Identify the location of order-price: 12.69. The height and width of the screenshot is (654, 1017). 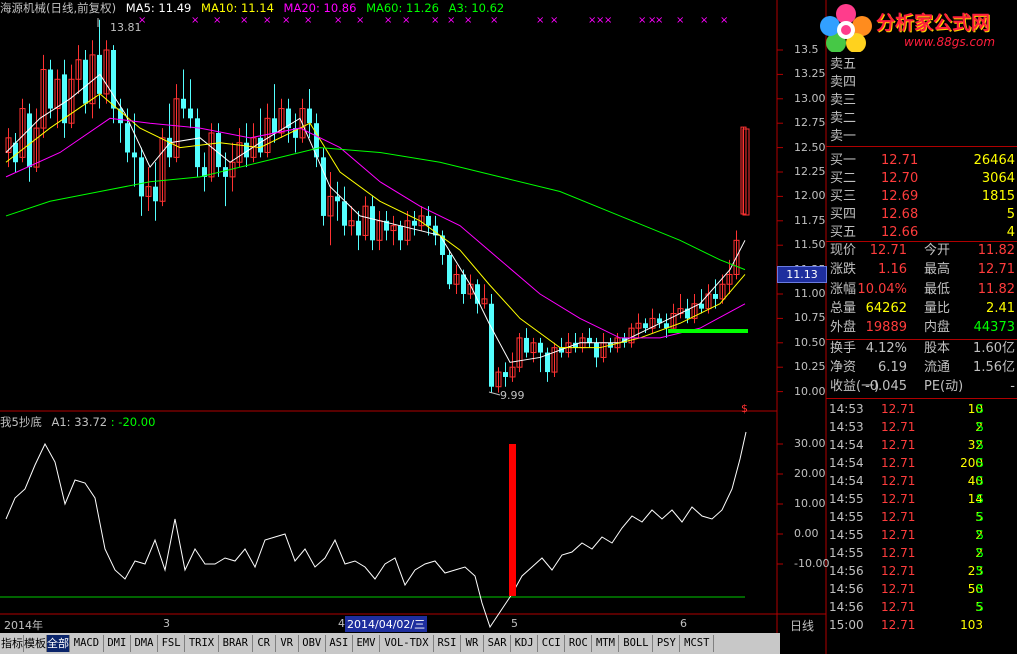
(900, 196).